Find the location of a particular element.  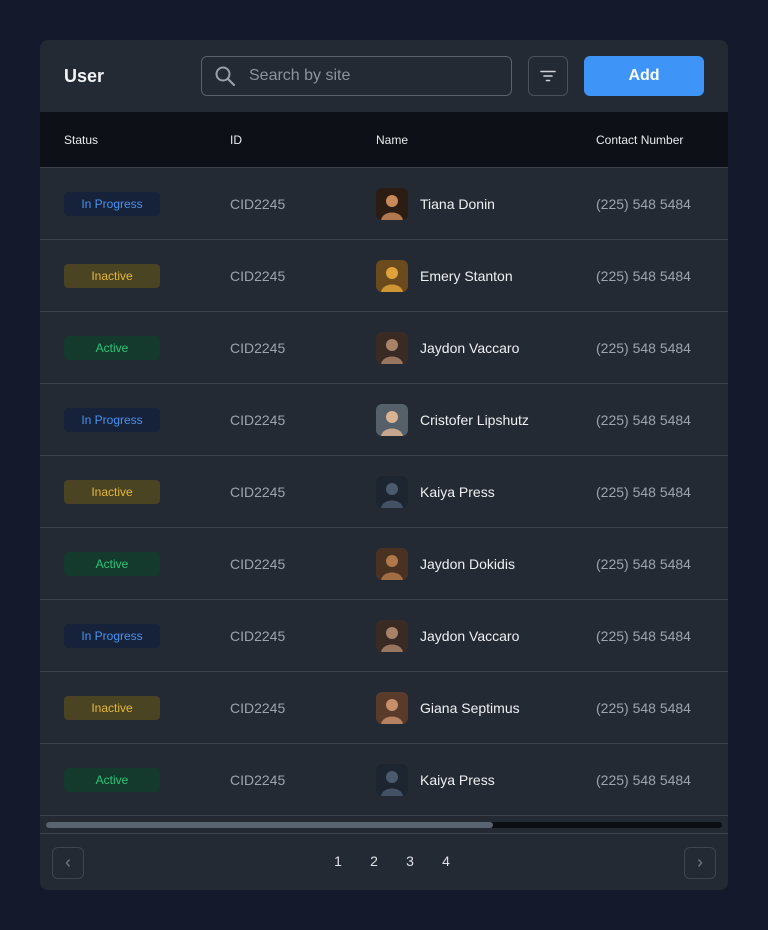

page-numbers: 1234 is located at coordinates (392, 861).